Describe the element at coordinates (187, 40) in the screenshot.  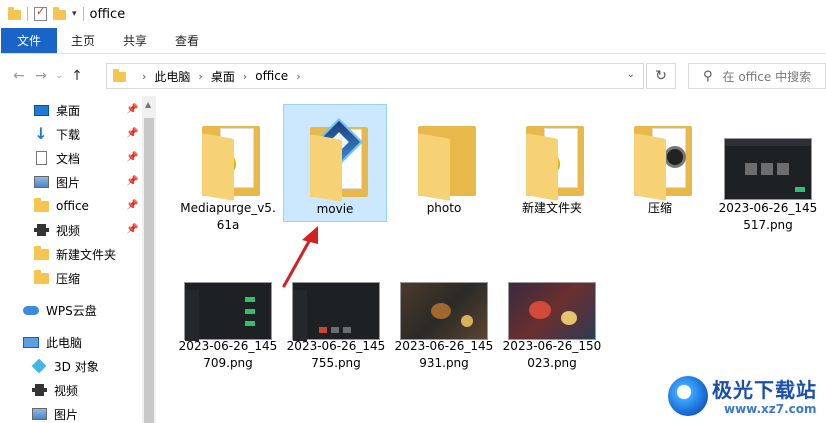
I see `tab-view: 查看` at that location.